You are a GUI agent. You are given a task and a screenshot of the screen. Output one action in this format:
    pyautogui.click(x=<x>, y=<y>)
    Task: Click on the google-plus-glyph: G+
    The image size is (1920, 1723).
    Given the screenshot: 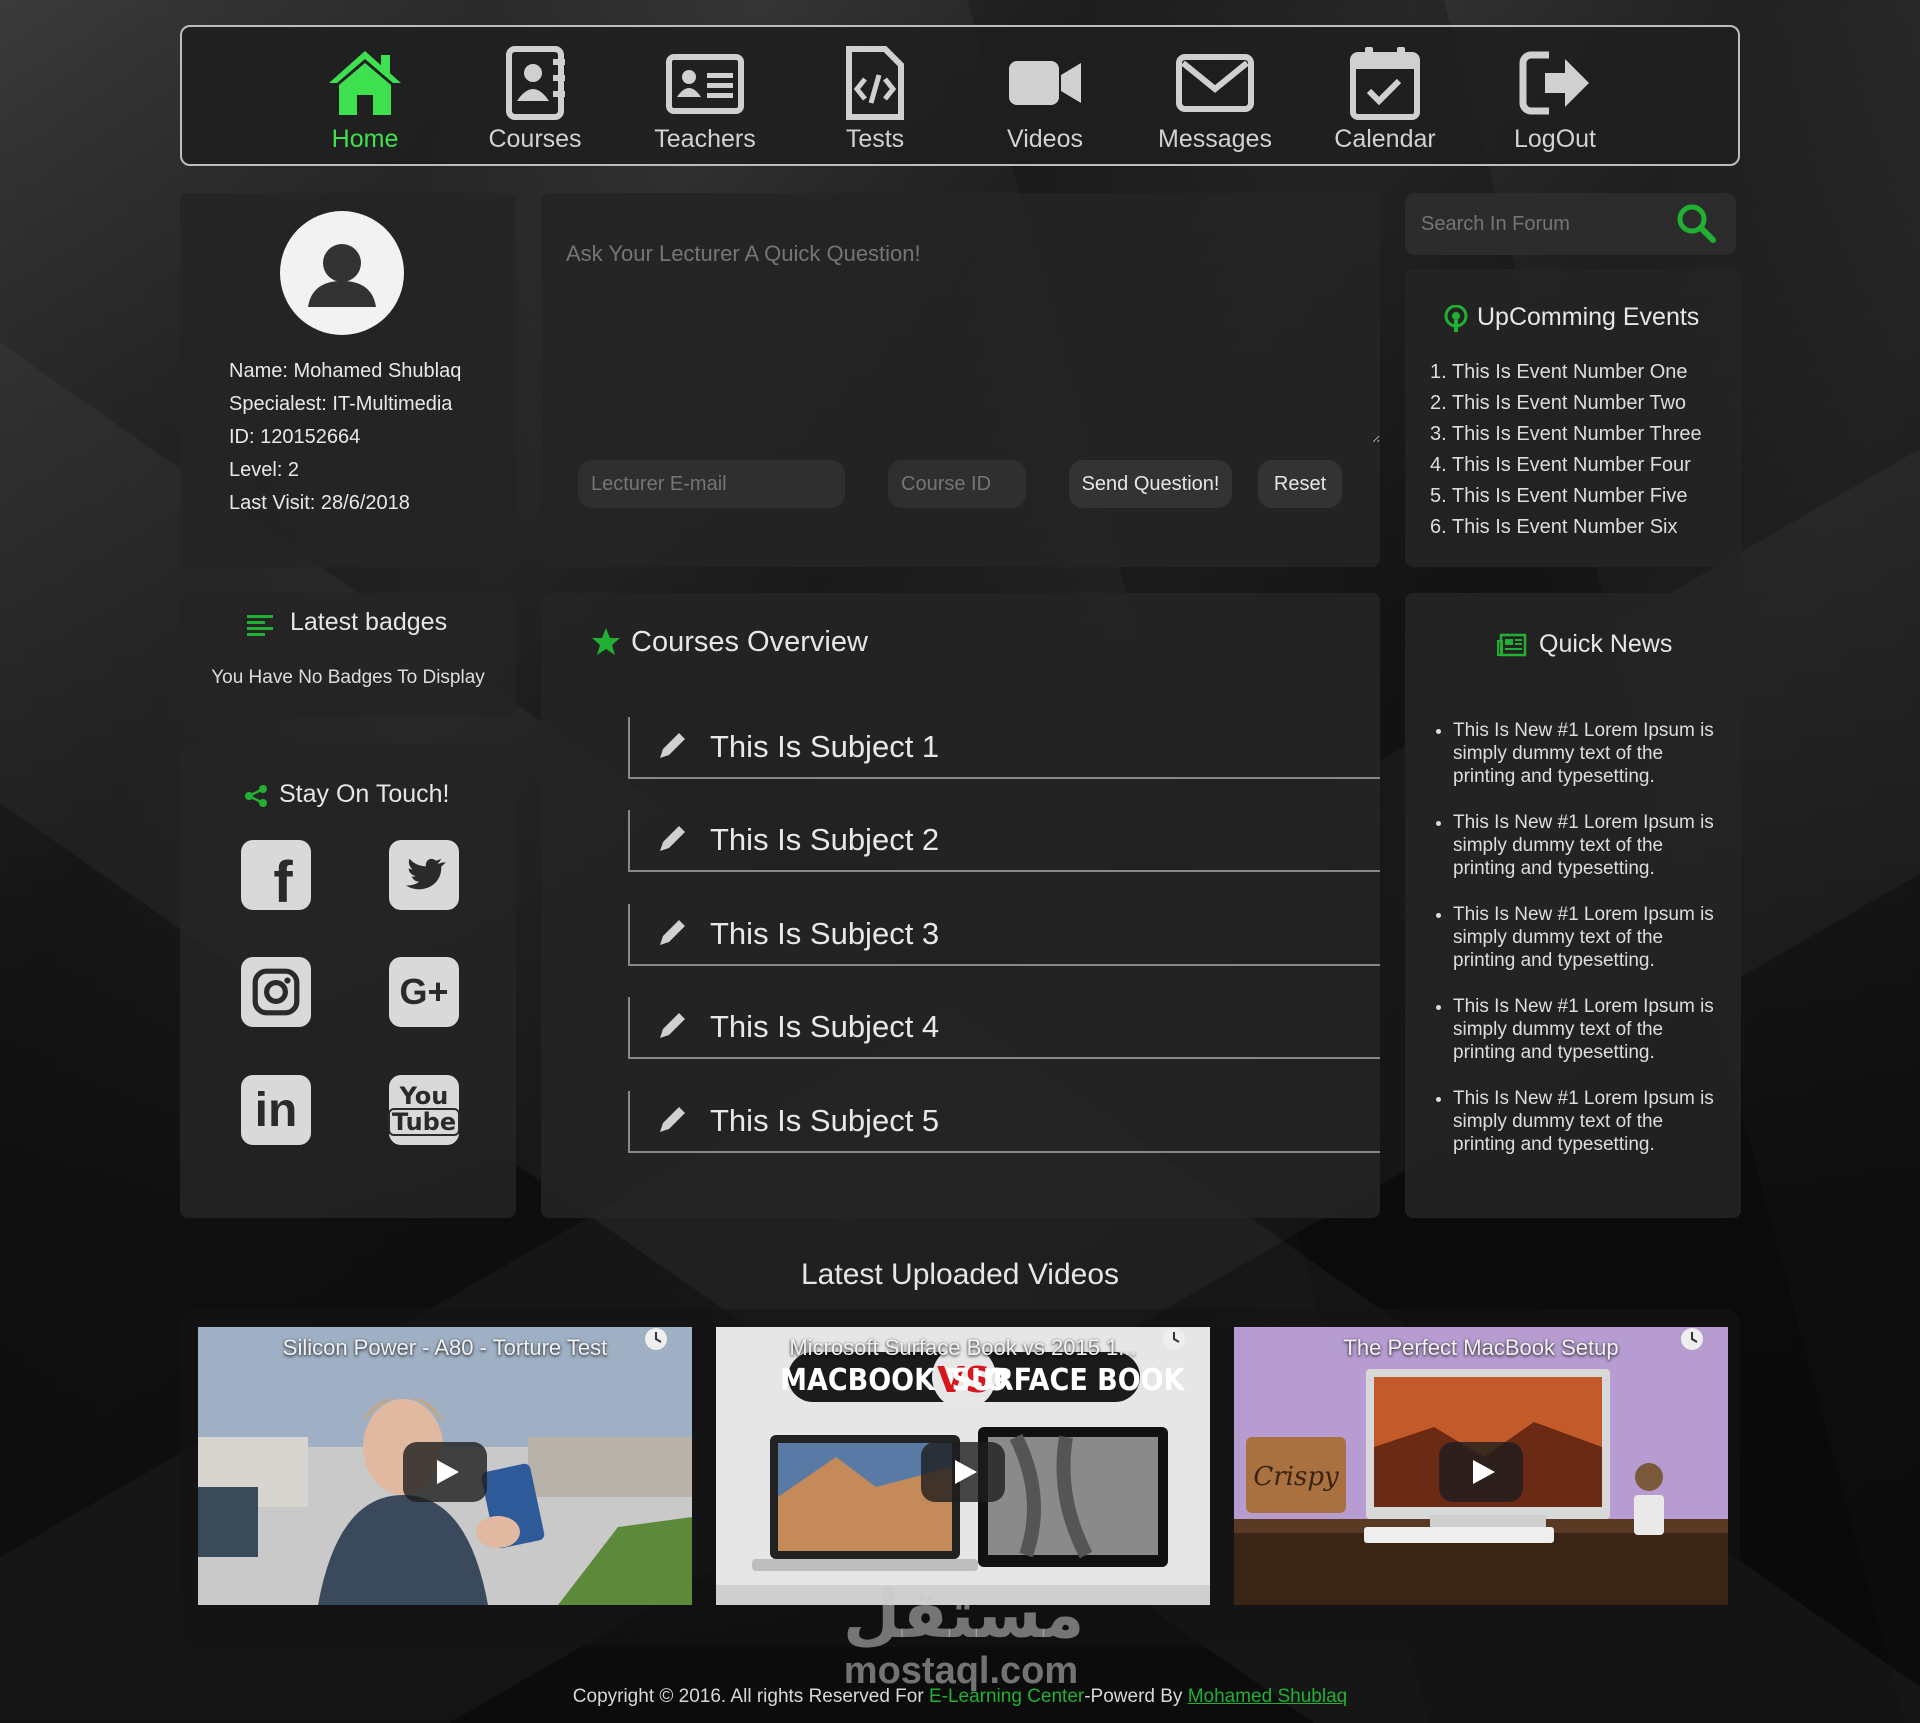 What is the action you would take?
    pyautogui.click(x=424, y=991)
    